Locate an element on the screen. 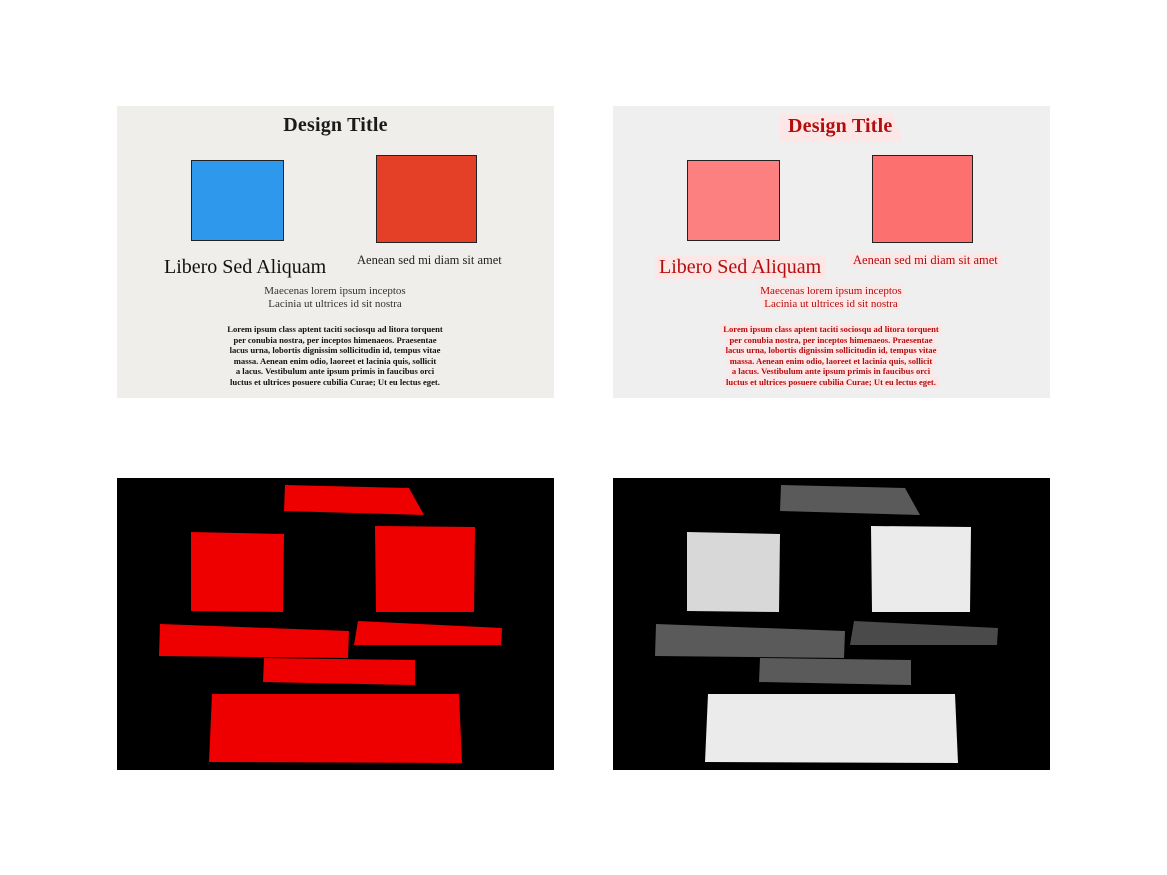 The width and height of the screenshot is (1167, 875). gray-title is located at coordinates (850, 500).